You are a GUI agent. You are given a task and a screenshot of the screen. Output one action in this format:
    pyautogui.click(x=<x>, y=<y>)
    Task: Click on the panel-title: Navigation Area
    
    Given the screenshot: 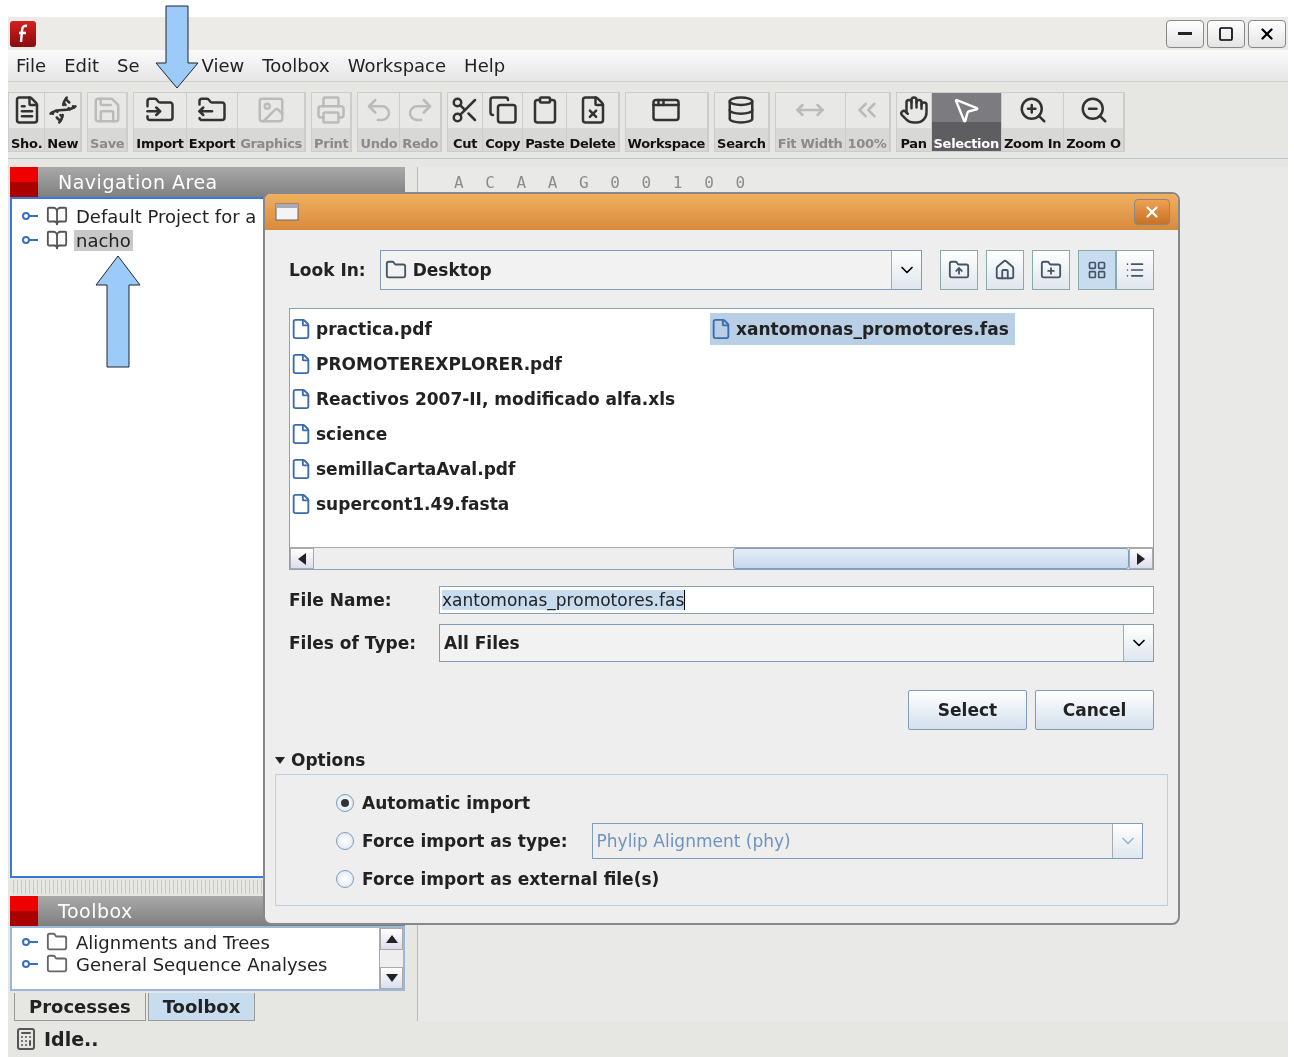 What is the action you would take?
    pyautogui.click(x=138, y=182)
    